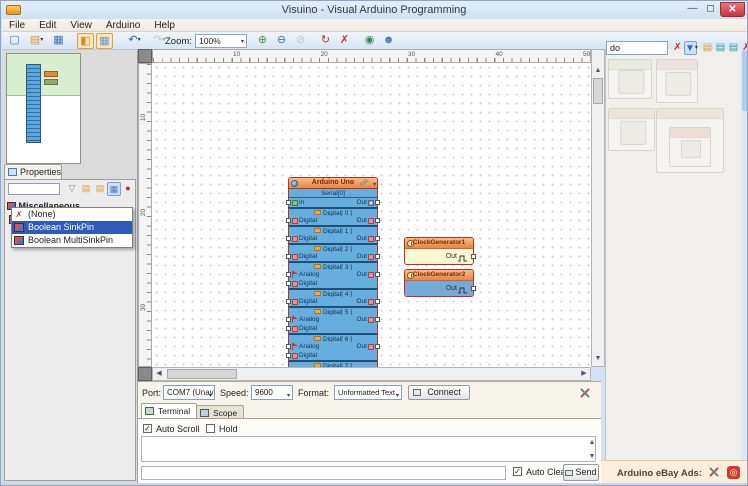 The height and width of the screenshot is (486, 748). What do you see at coordinates (344, 41) in the screenshot?
I see `delete-icon: ✗` at bounding box center [344, 41].